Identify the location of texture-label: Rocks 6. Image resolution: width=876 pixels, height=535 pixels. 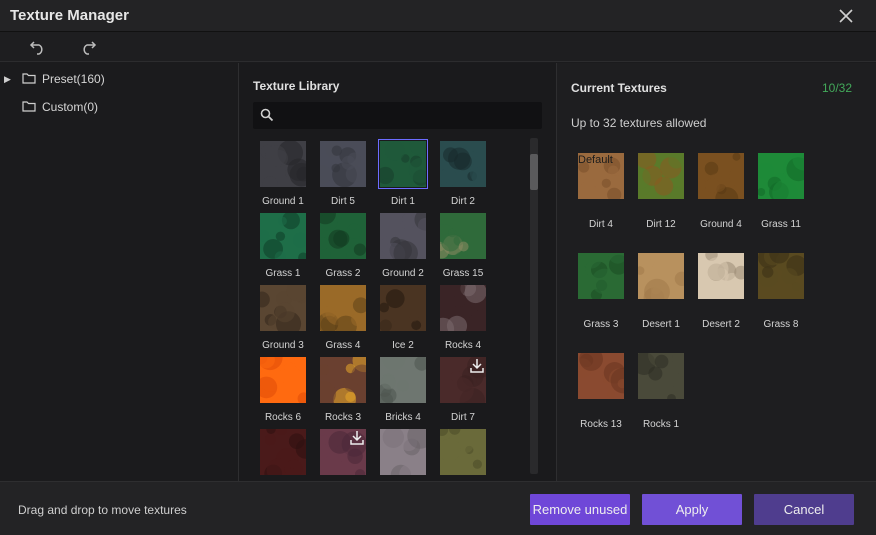
(283, 417).